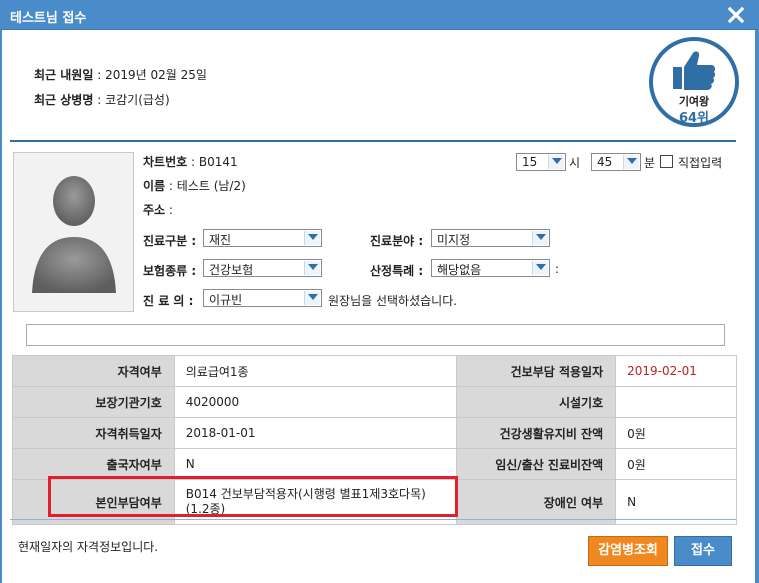 The height and width of the screenshot is (583, 759). Describe the element at coordinates (628, 551) in the screenshot. I see `disease-lookup-button: 감염병조회` at that location.